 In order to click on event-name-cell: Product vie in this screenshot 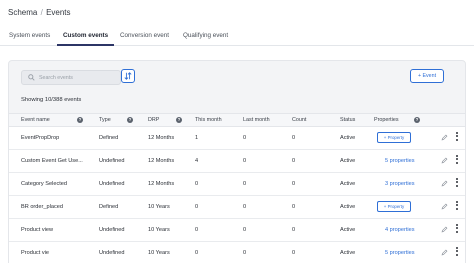, I will do `click(58, 253)`.